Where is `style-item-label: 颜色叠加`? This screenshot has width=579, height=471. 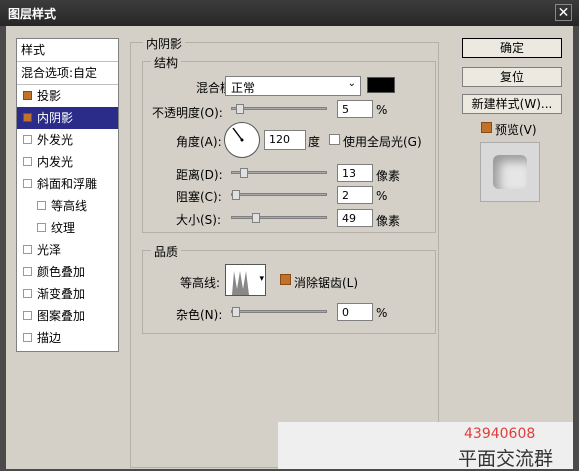 style-item-label: 颜色叠加 is located at coordinates (61, 272).